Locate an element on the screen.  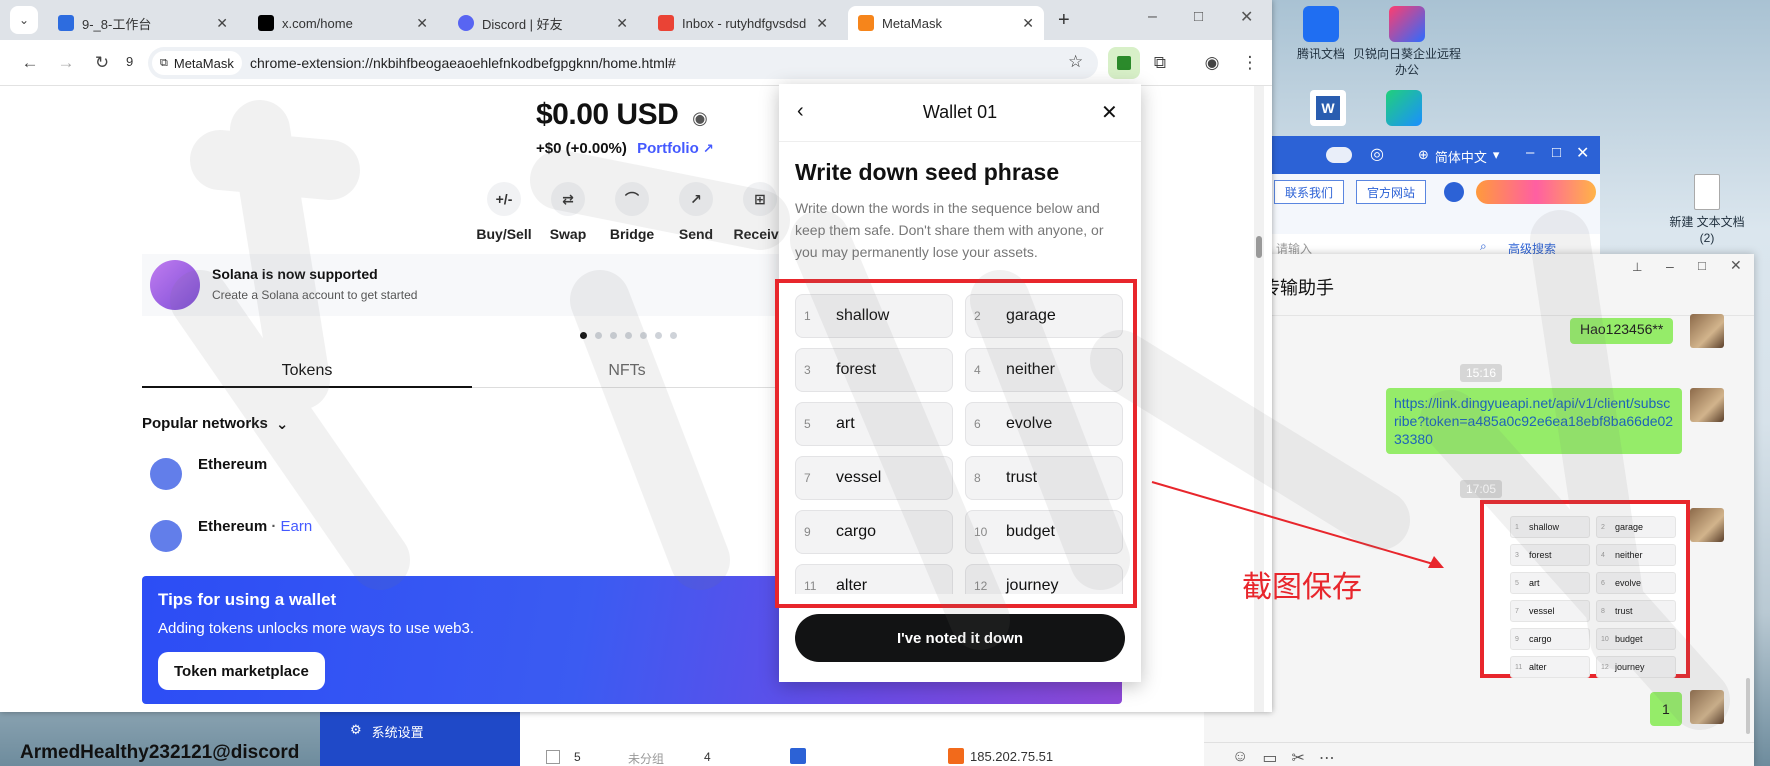
dialog-title: Wallet 01 is located at coordinates (960, 112).